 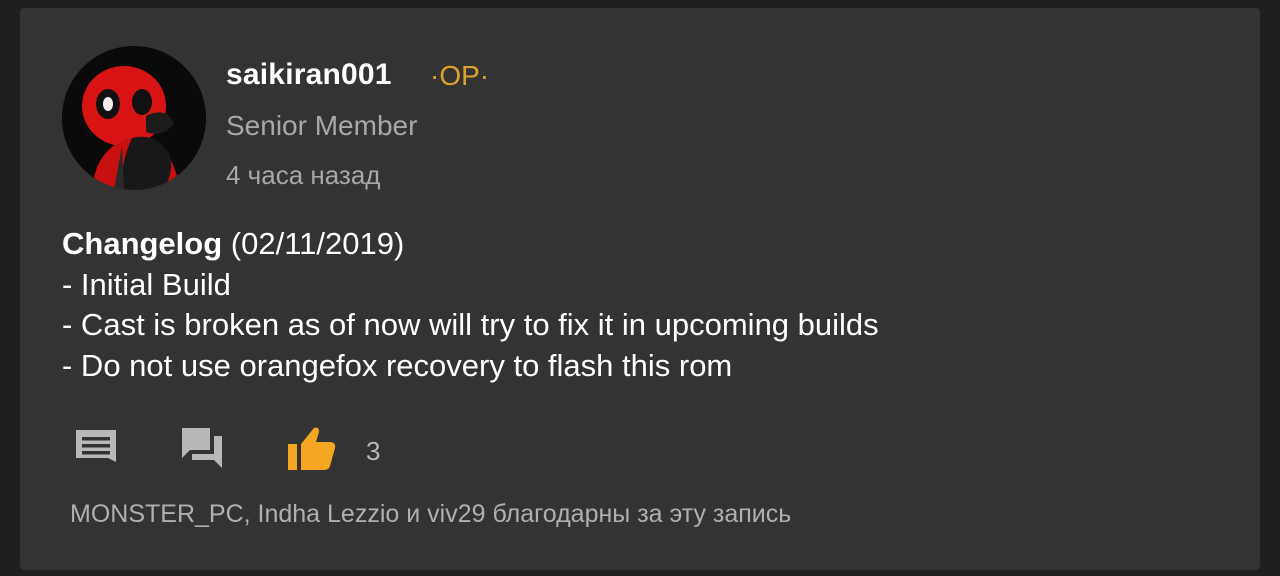 What do you see at coordinates (311, 448) in the screenshot?
I see `thumbs-up-icon` at bounding box center [311, 448].